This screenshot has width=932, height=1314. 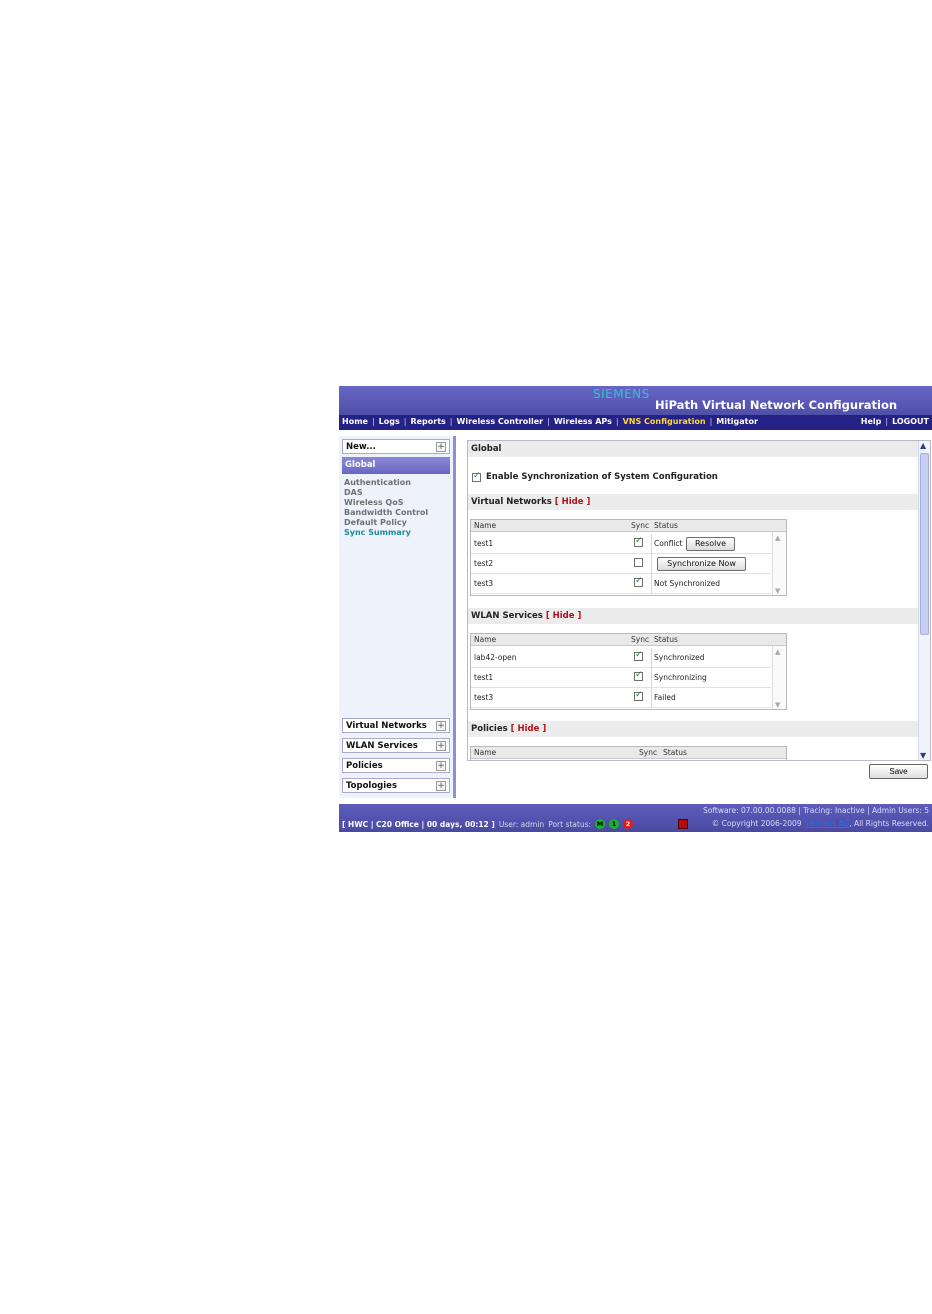 What do you see at coordinates (924, 544) in the screenshot?
I see `scrollbar-thumb` at bounding box center [924, 544].